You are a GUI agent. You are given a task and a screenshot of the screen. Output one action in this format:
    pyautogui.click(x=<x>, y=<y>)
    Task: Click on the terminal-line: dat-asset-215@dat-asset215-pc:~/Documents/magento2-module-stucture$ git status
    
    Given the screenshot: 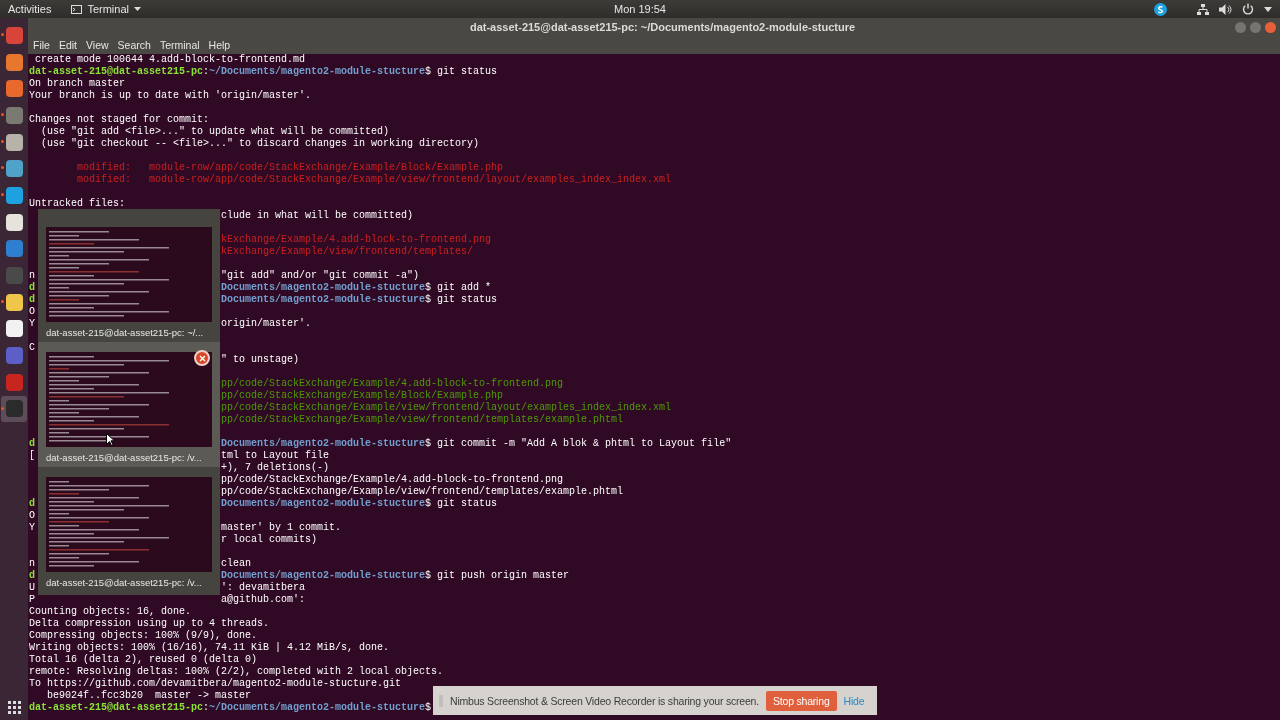 What is the action you would take?
    pyautogui.click(x=263, y=71)
    